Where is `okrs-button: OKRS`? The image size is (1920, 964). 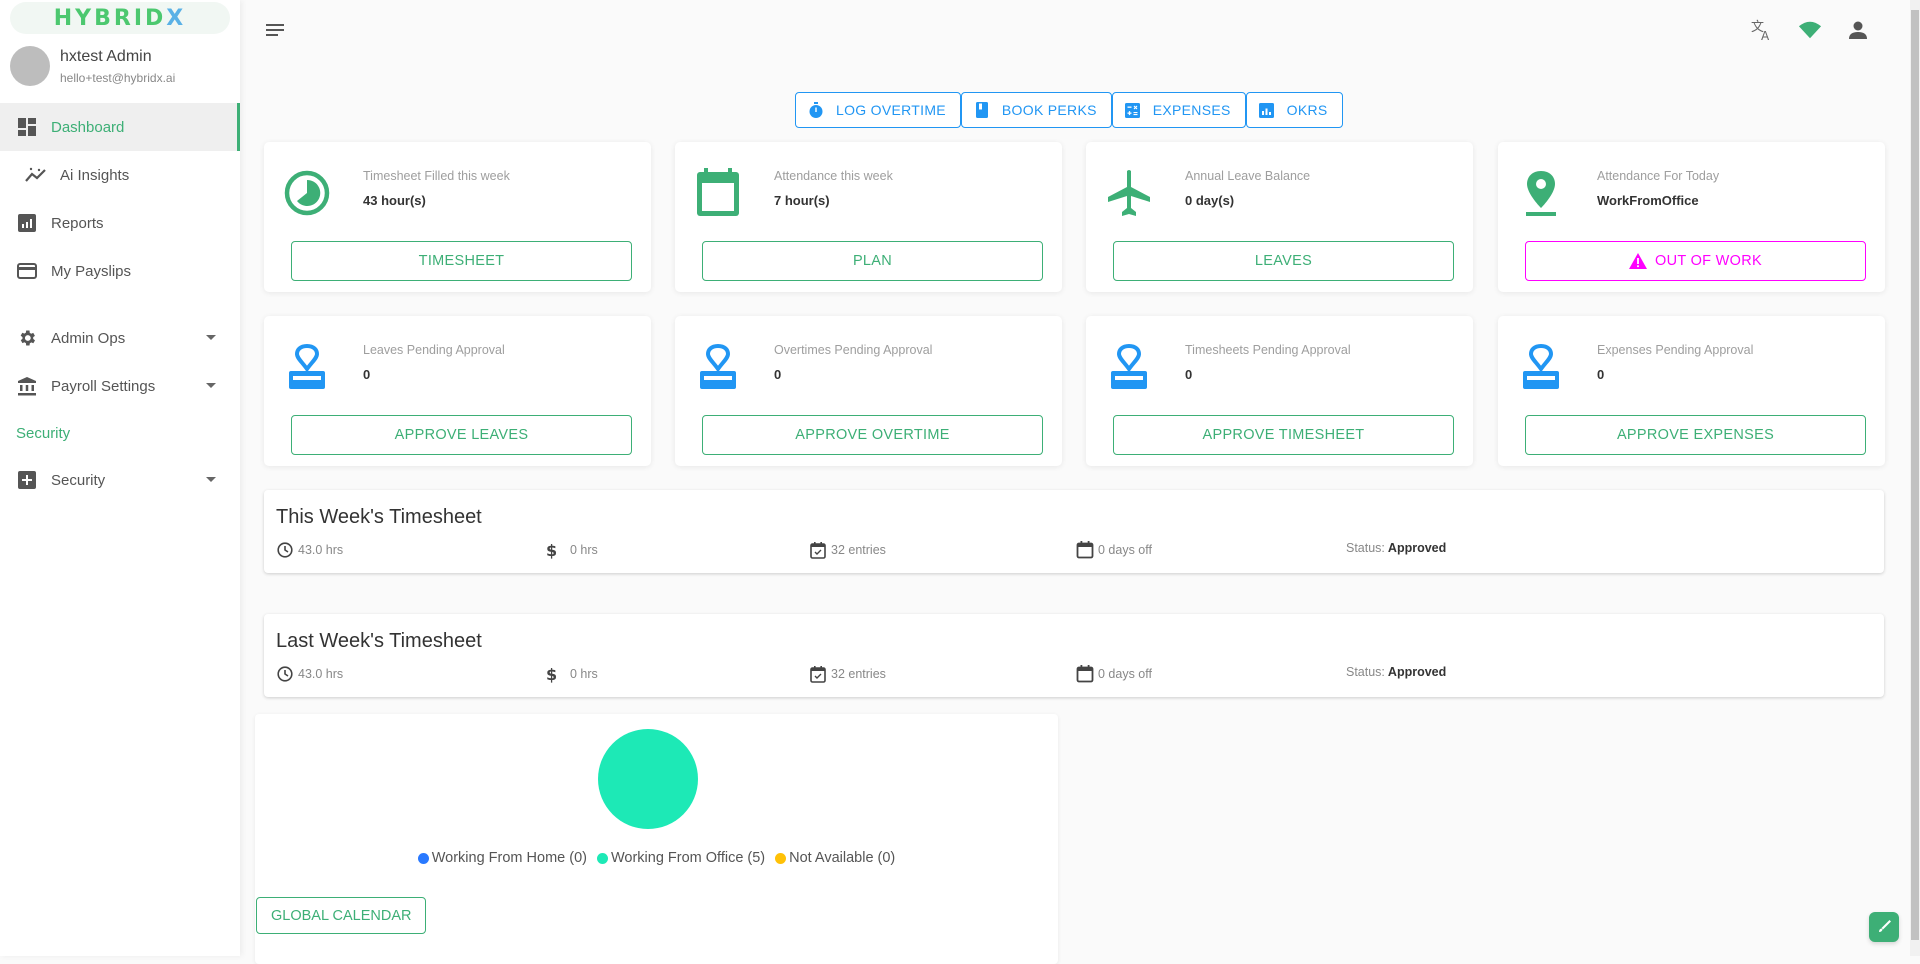 okrs-button: OKRS is located at coordinates (1294, 110).